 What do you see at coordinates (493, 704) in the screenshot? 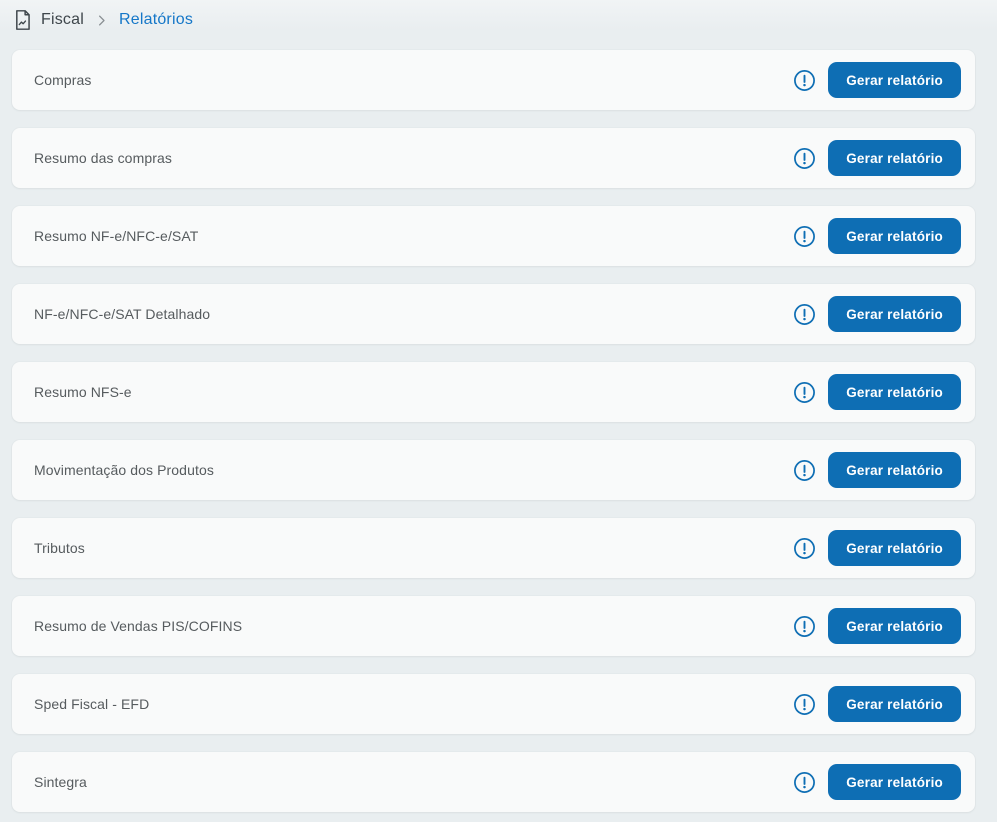
I see `report-card-sped-fiscal-efd: Sped Fiscal - EFD Gerar relatório` at bounding box center [493, 704].